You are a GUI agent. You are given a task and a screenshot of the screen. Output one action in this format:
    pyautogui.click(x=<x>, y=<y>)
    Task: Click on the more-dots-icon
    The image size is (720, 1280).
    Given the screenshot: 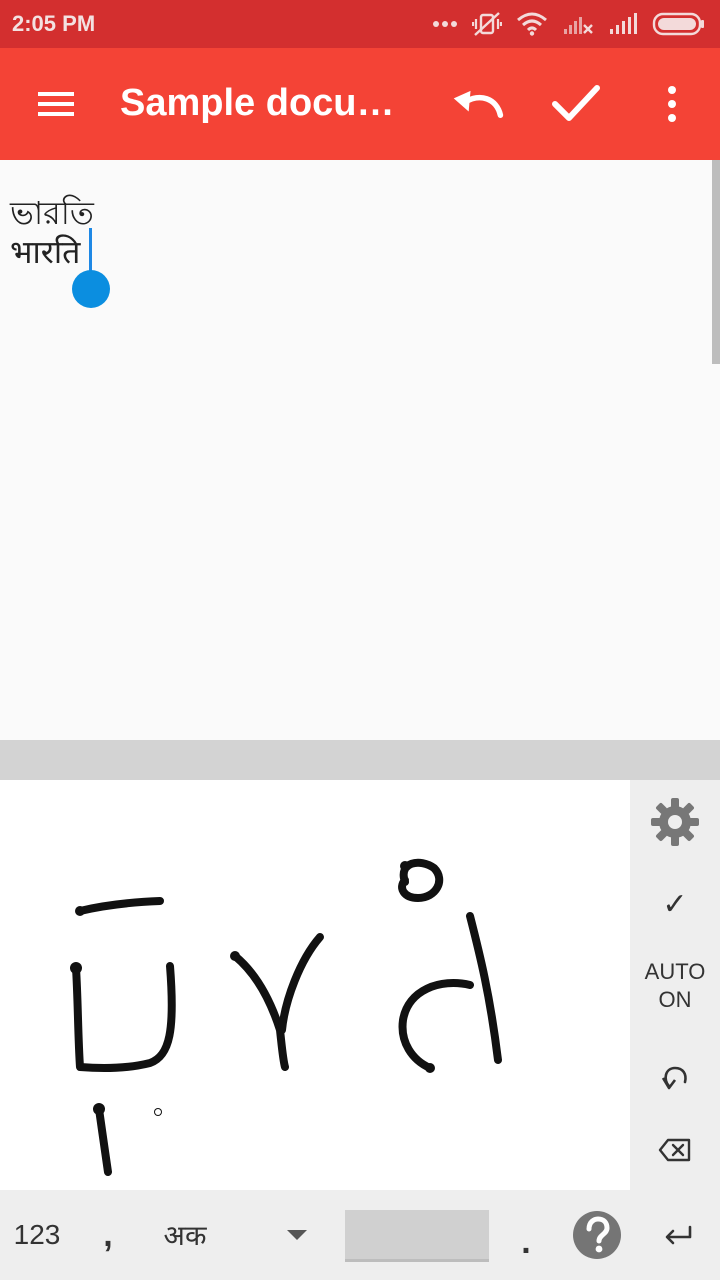 What is the action you would take?
    pyautogui.click(x=445, y=24)
    